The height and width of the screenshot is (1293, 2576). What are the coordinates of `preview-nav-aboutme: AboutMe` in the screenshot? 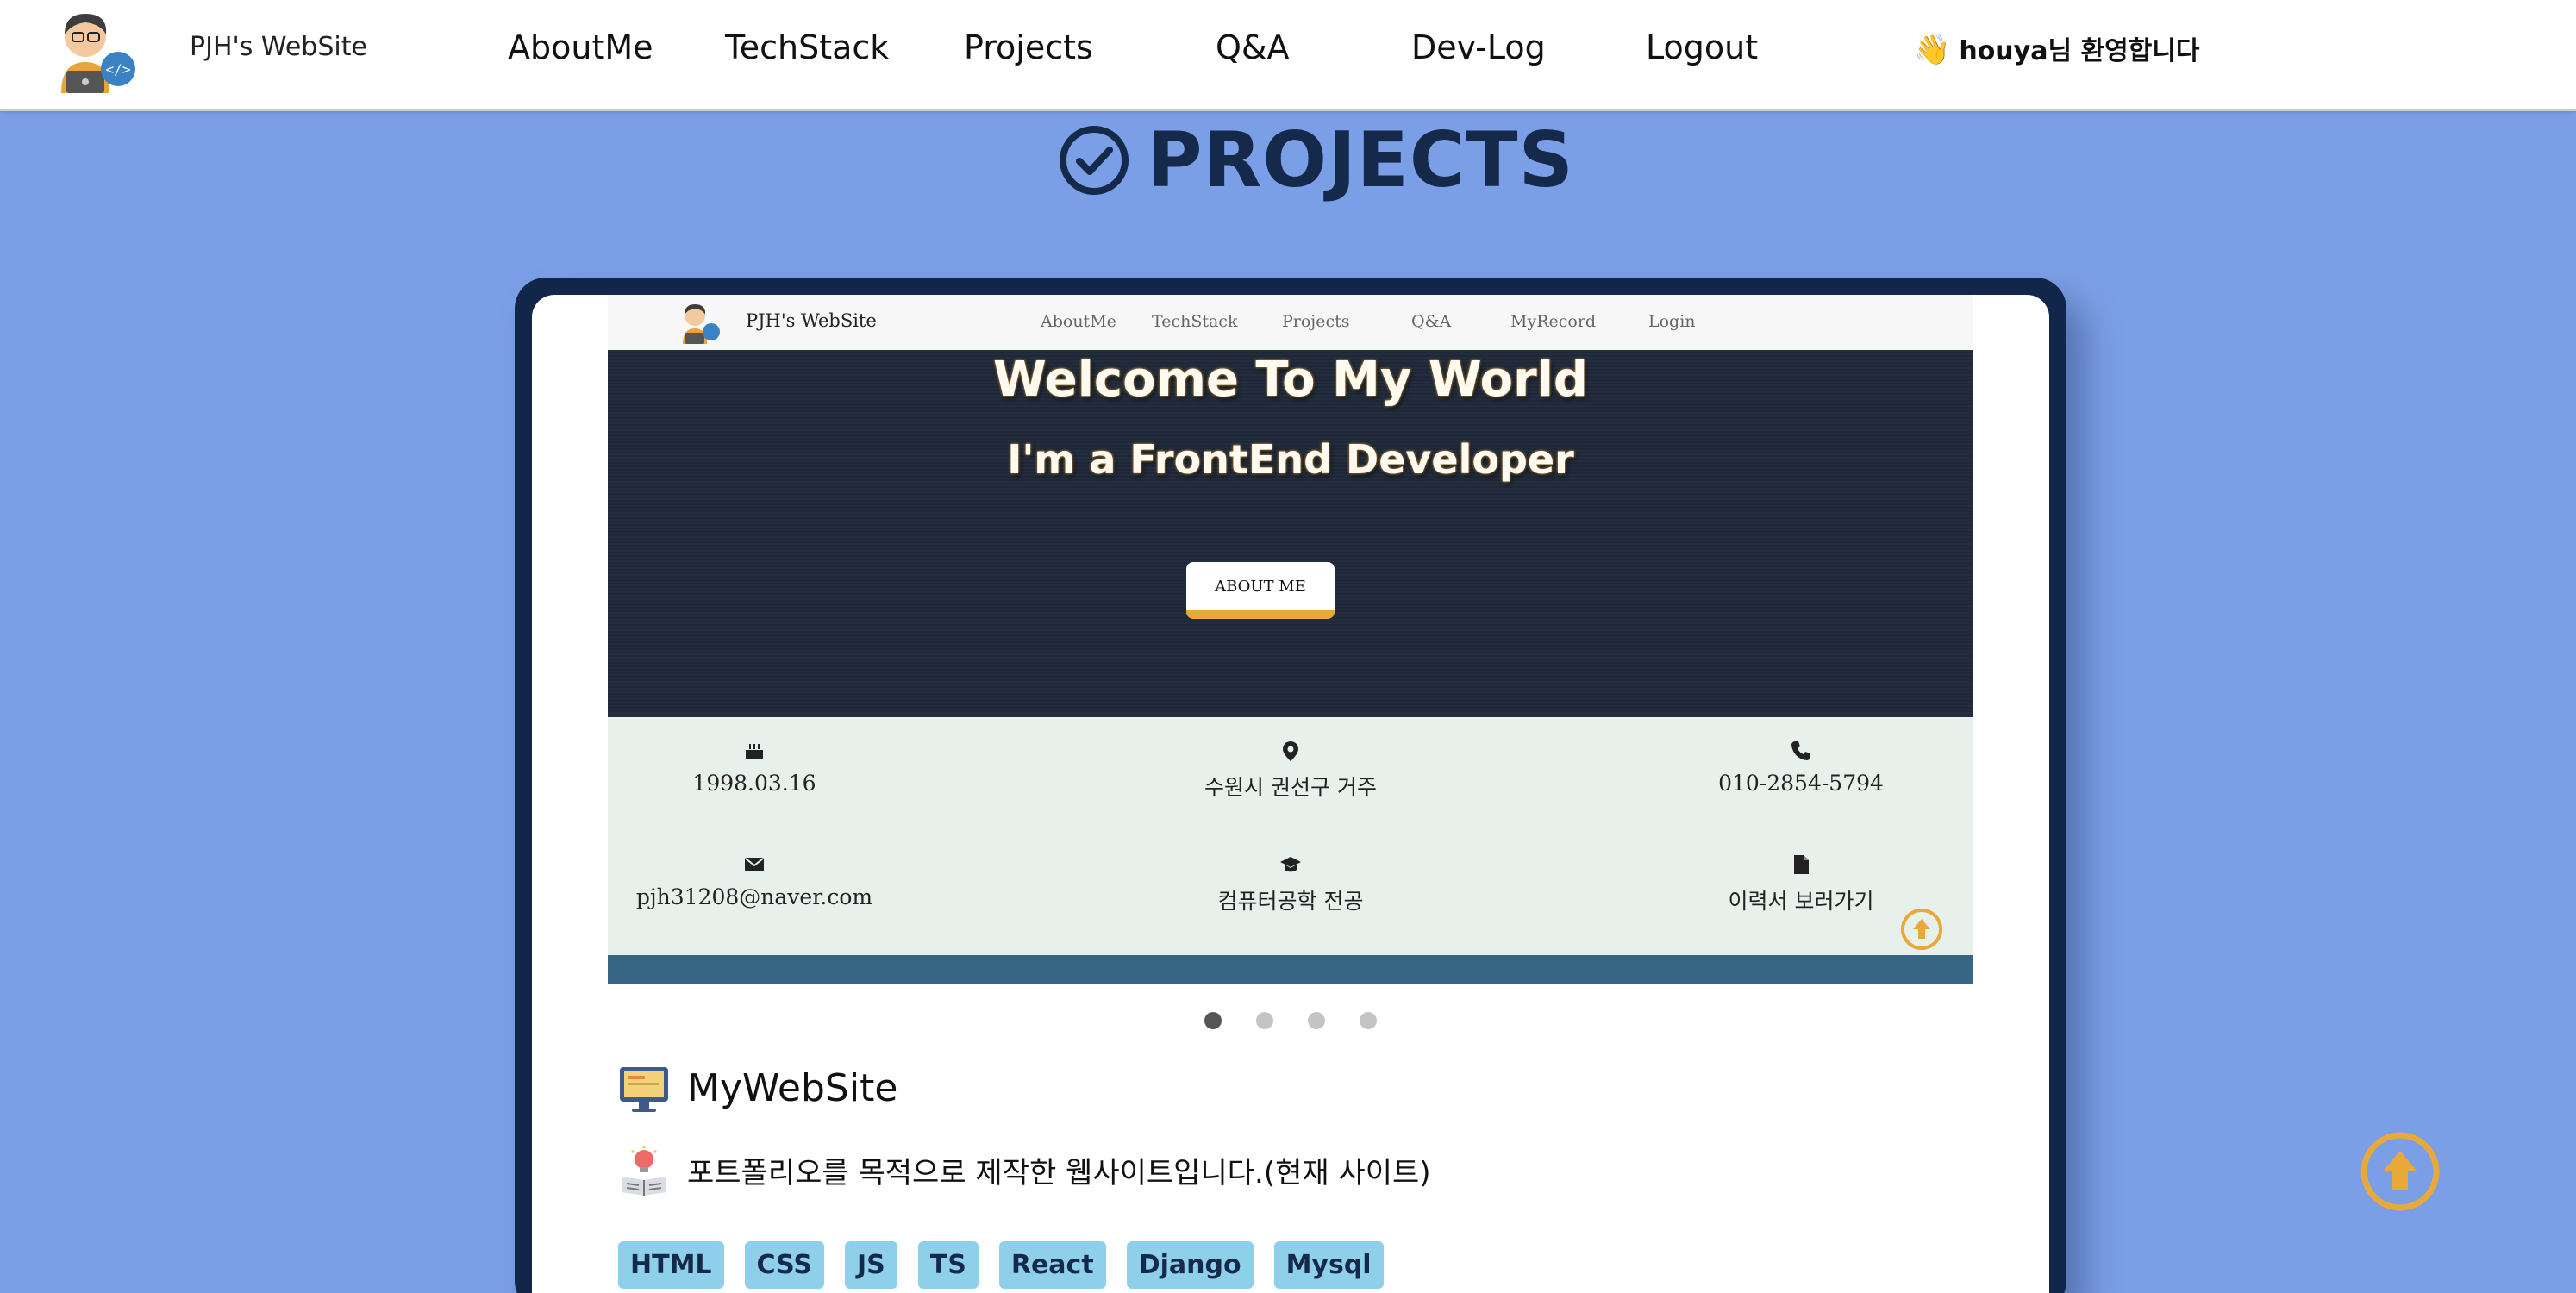 It's located at (1078, 321).